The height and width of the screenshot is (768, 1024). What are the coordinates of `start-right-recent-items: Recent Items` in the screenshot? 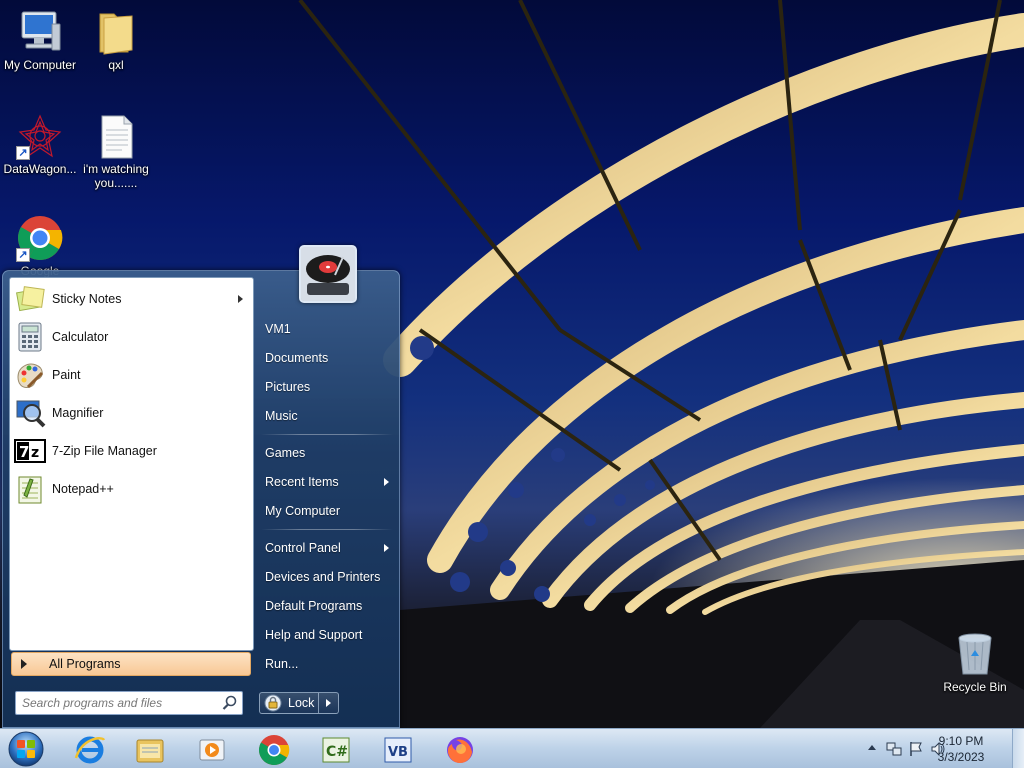 It's located at (327, 482).